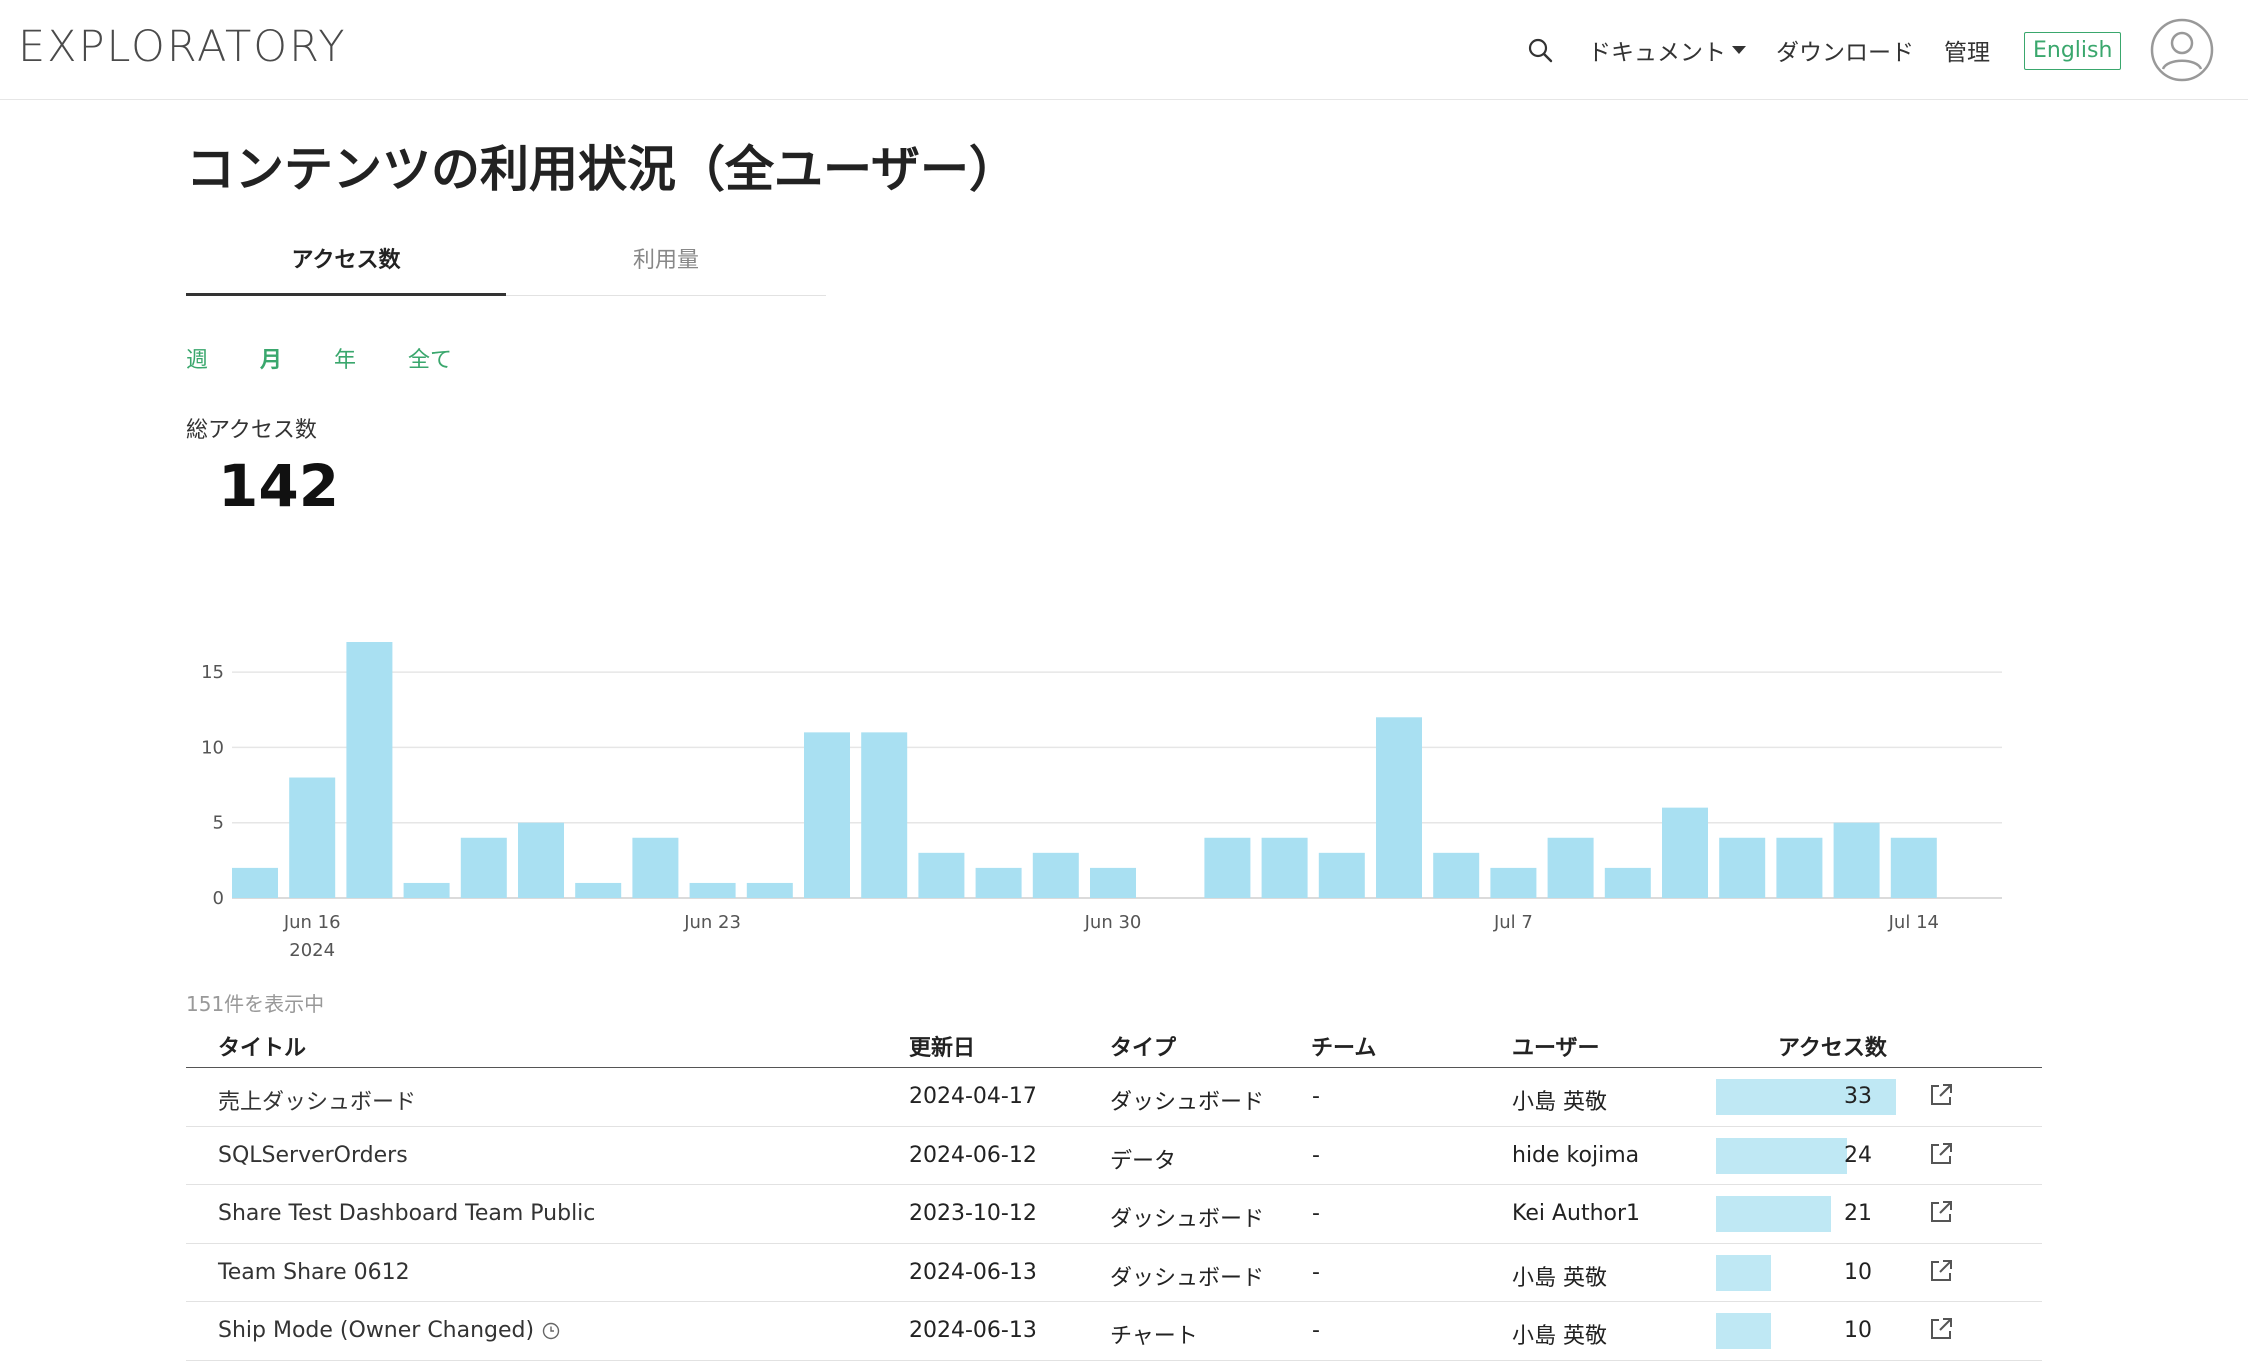 The height and width of the screenshot is (1372, 2248). Describe the element at coordinates (1187, 1102) in the screenshot. I see `row-type: ダッシュボード` at that location.